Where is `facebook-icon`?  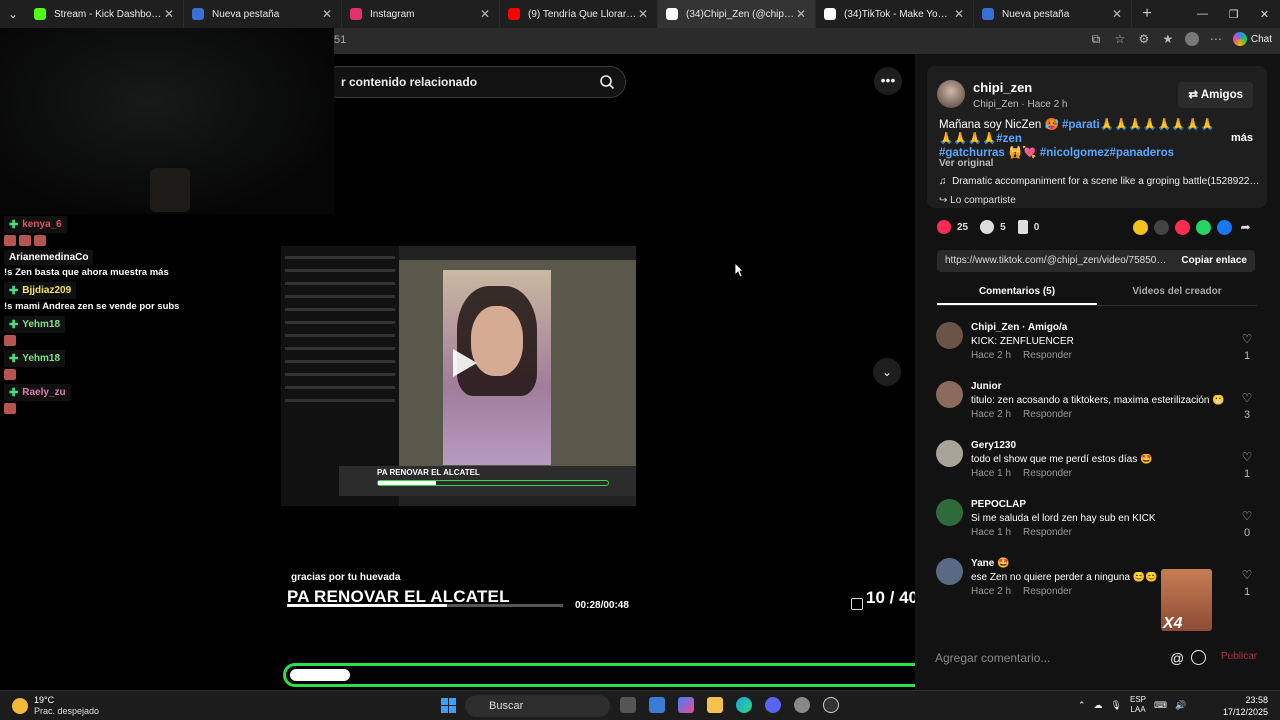 facebook-icon is located at coordinates (1224, 227).